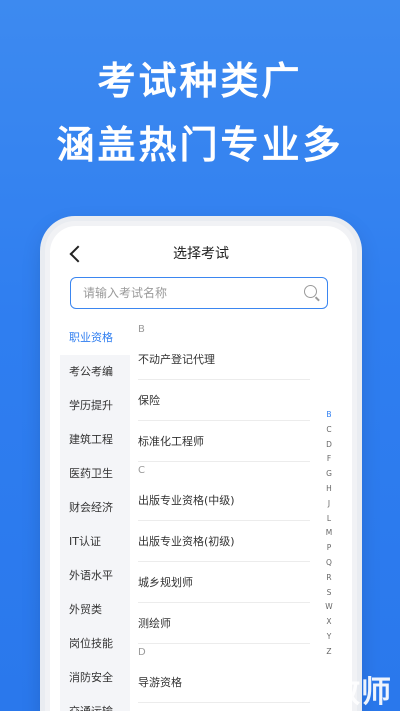 The image size is (400, 711). I want to click on list-item: 标准化工程师, so click(224, 441).